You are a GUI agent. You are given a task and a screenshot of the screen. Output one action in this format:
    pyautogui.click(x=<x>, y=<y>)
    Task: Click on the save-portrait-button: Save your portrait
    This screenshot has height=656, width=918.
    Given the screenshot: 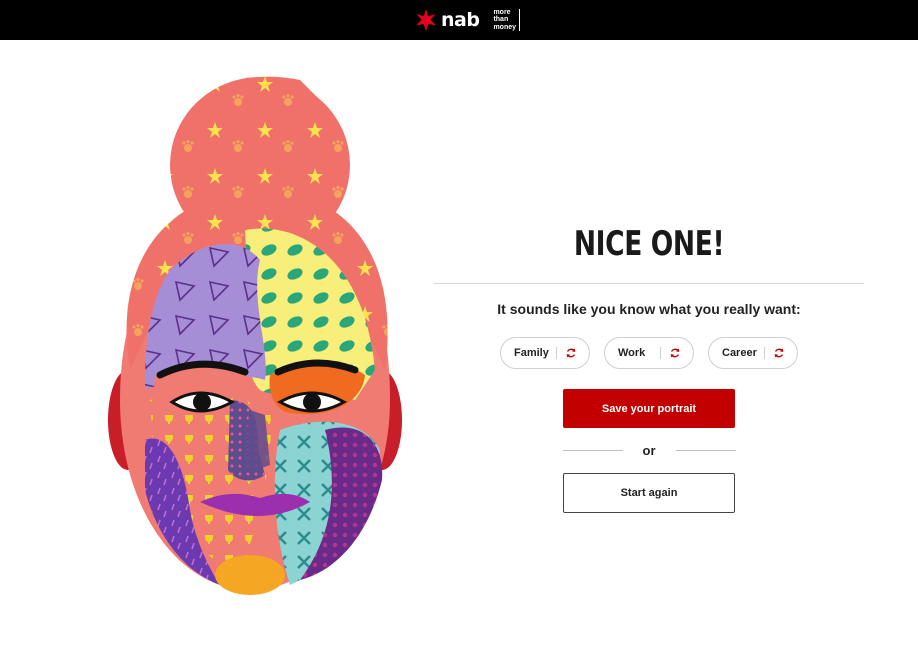 What is the action you would take?
    pyautogui.click(x=649, y=408)
    